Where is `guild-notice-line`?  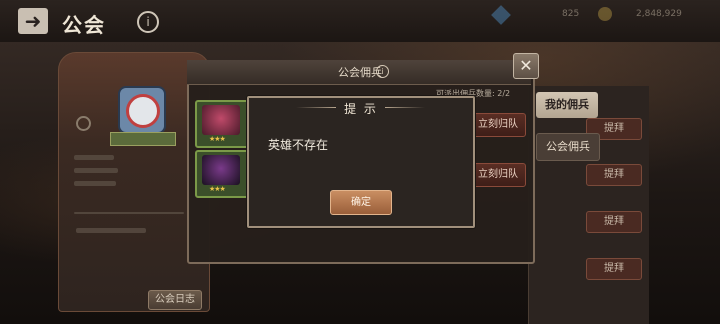 guild-notice-line is located at coordinates (111, 230).